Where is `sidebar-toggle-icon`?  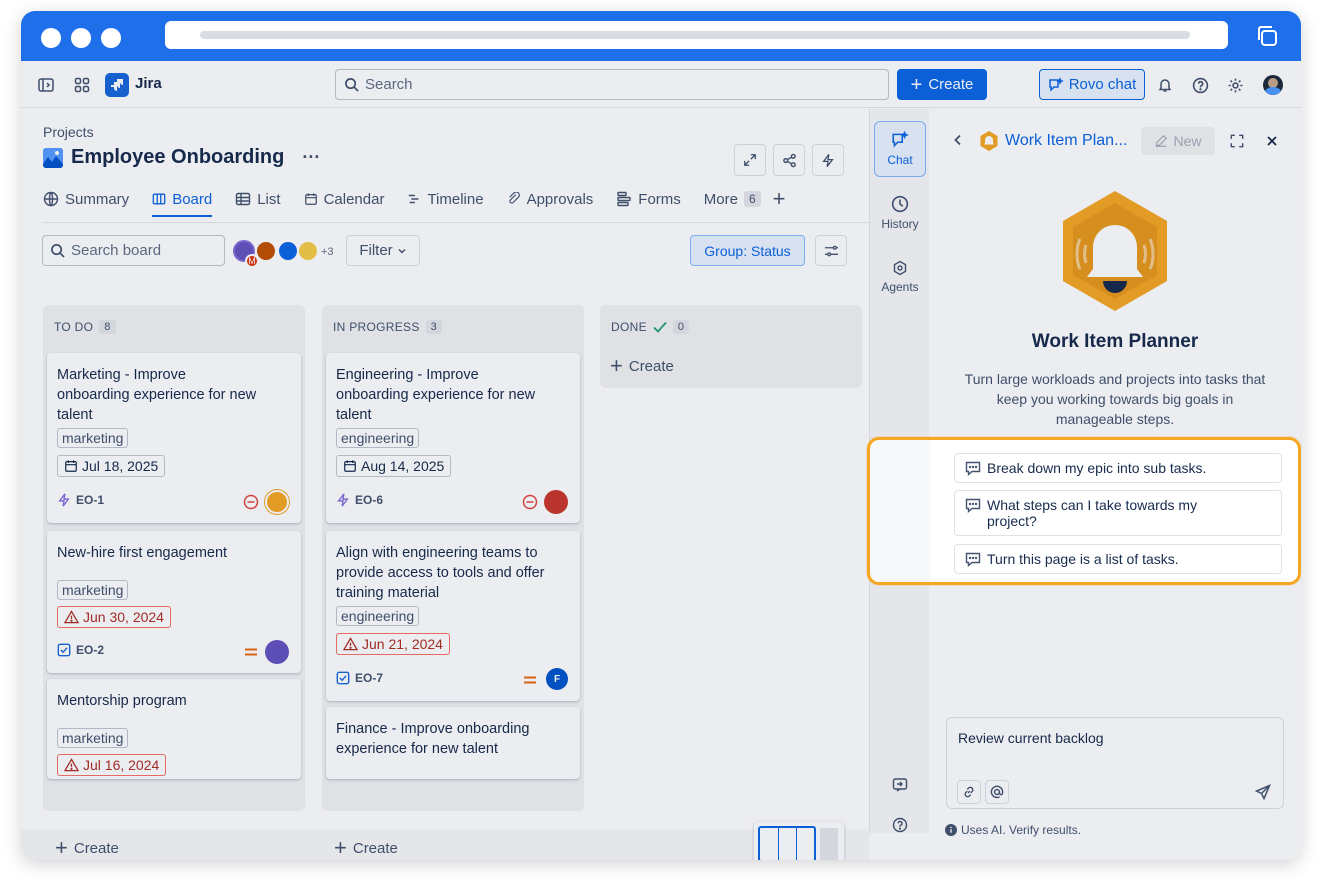 sidebar-toggle-icon is located at coordinates (46, 85).